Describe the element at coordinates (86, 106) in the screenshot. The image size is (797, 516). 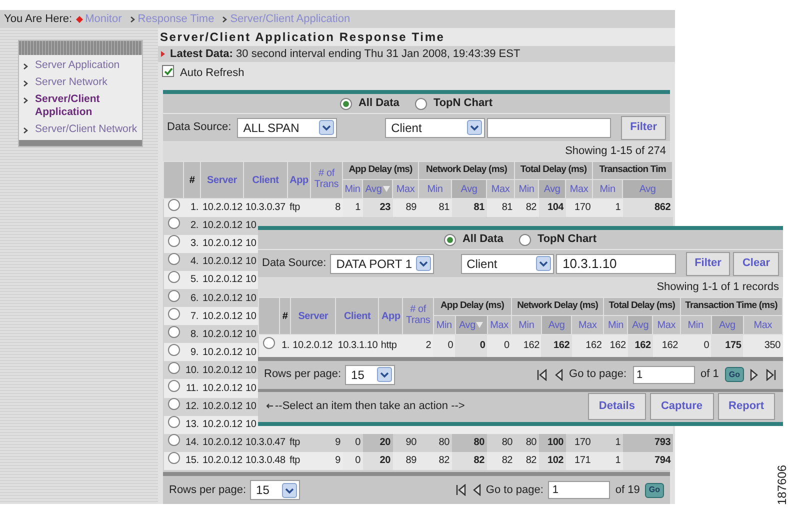
I see `sidebar-item: Server/Client Application` at that location.